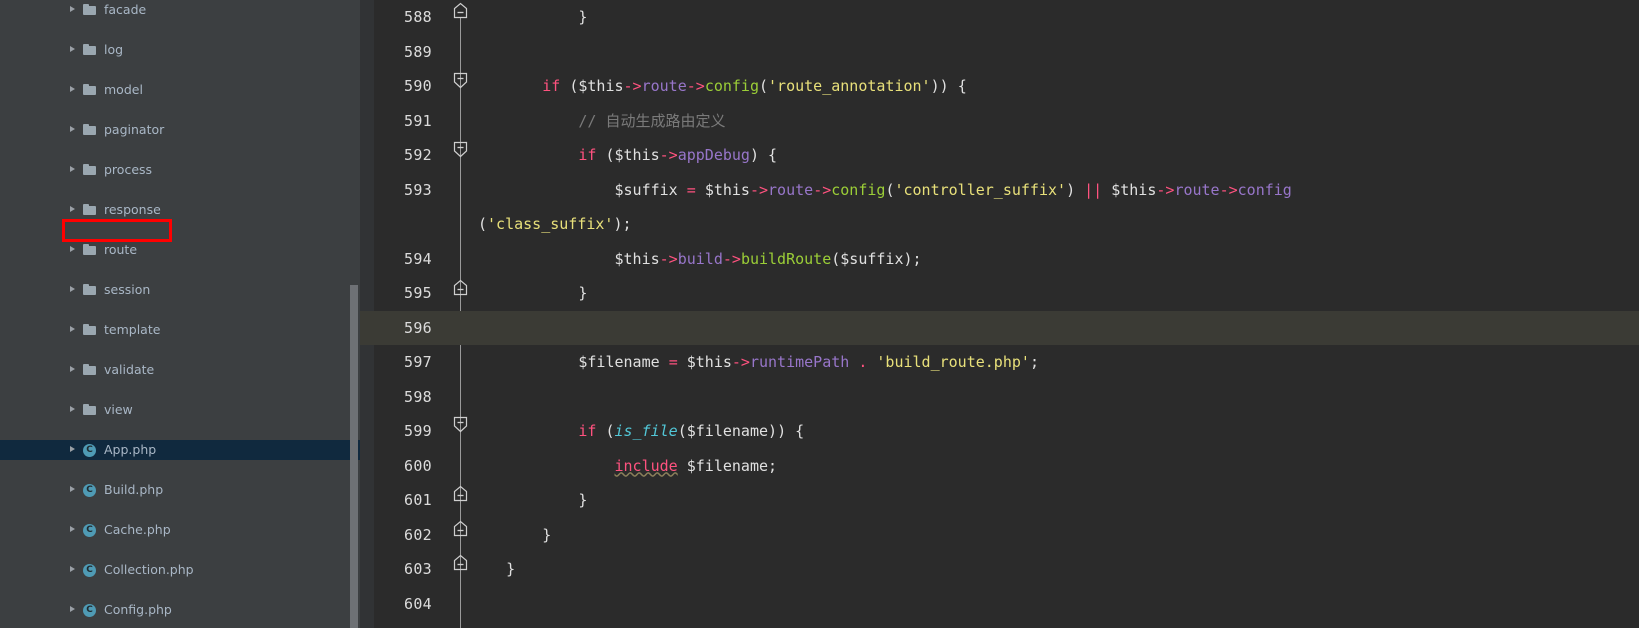  What do you see at coordinates (118, 409) in the screenshot?
I see `tree-item-label: view` at bounding box center [118, 409].